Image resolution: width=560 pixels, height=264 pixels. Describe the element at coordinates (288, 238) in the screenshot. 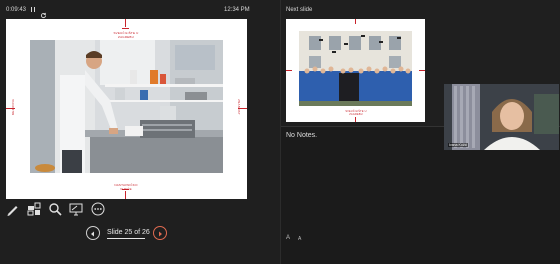

I see `increase-font-button: A` at that location.